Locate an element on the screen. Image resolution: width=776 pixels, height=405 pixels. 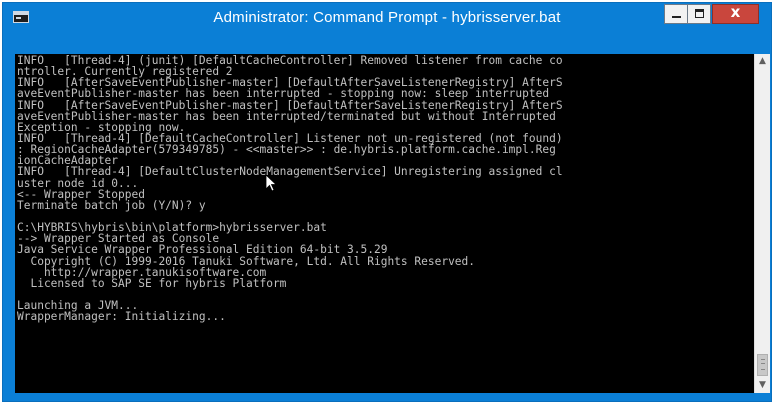
console-line: Licensed to SAP SE for hybris Platform is located at coordinates (152, 283).